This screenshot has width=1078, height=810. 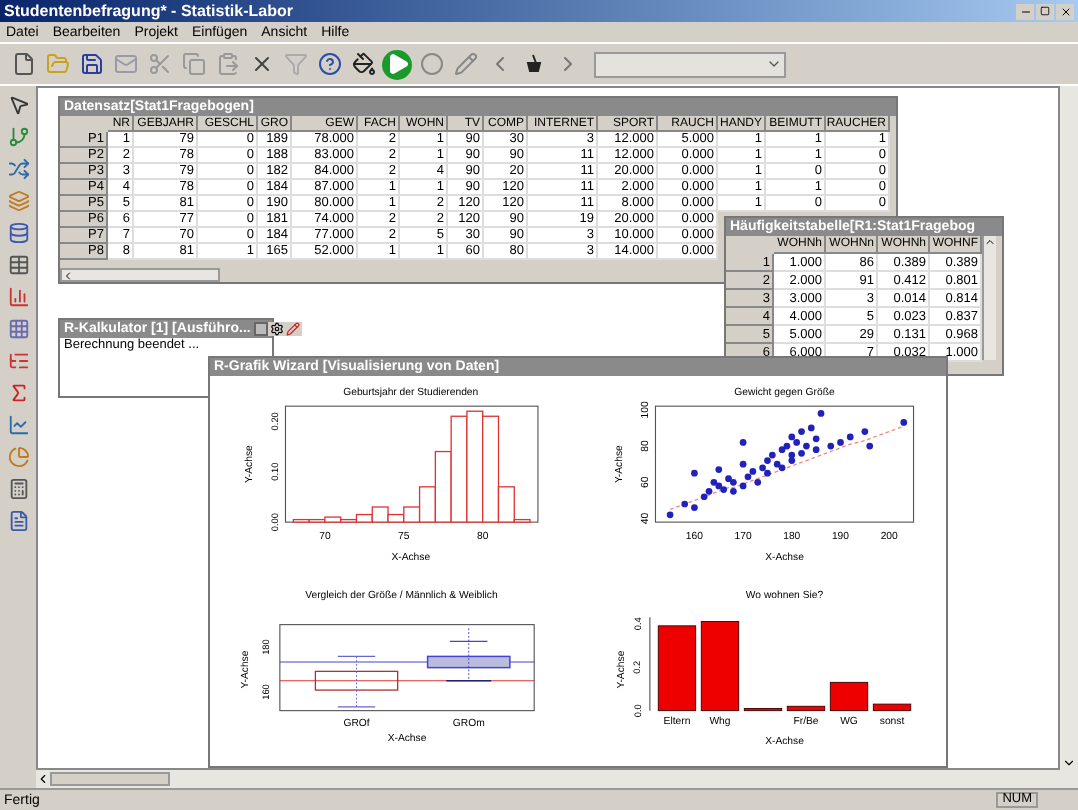 What do you see at coordinates (91, 64) in the screenshot?
I see `save-icon` at bounding box center [91, 64].